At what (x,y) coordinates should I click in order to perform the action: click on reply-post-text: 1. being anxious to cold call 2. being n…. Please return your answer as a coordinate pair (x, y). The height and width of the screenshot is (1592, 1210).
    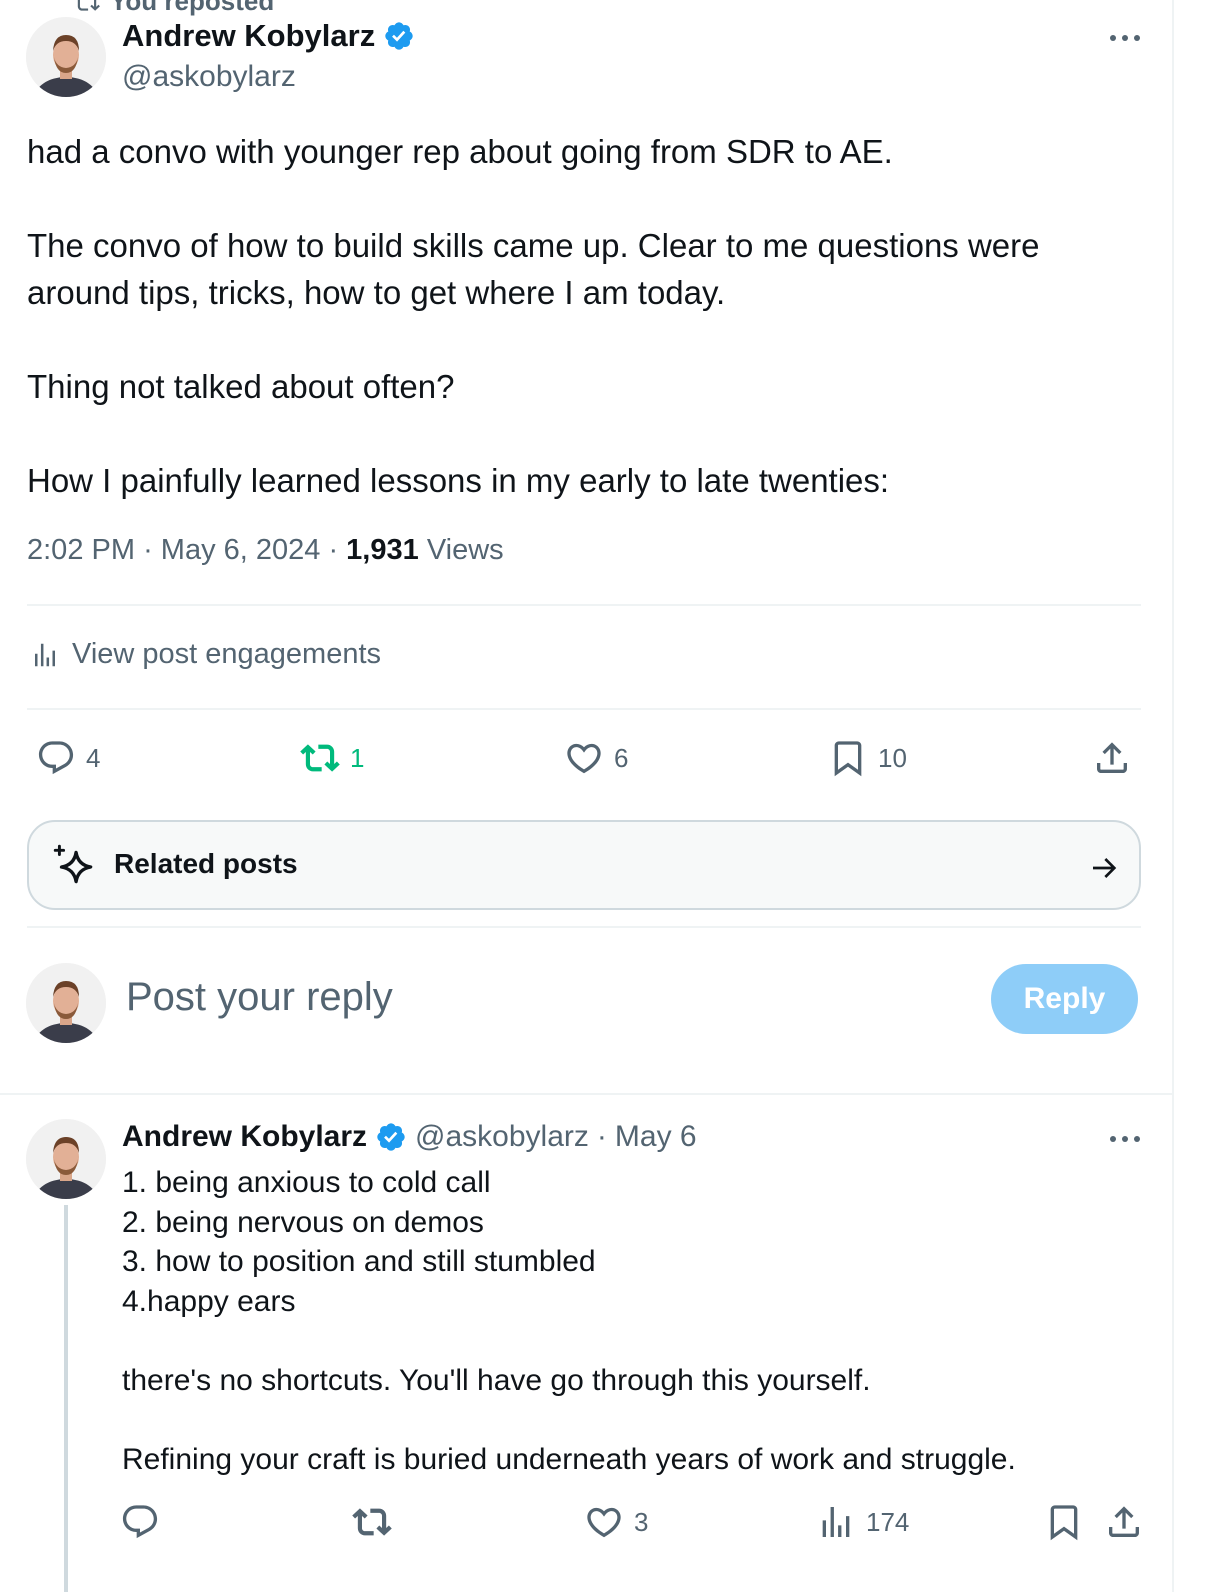
    Looking at the image, I should click on (569, 1321).